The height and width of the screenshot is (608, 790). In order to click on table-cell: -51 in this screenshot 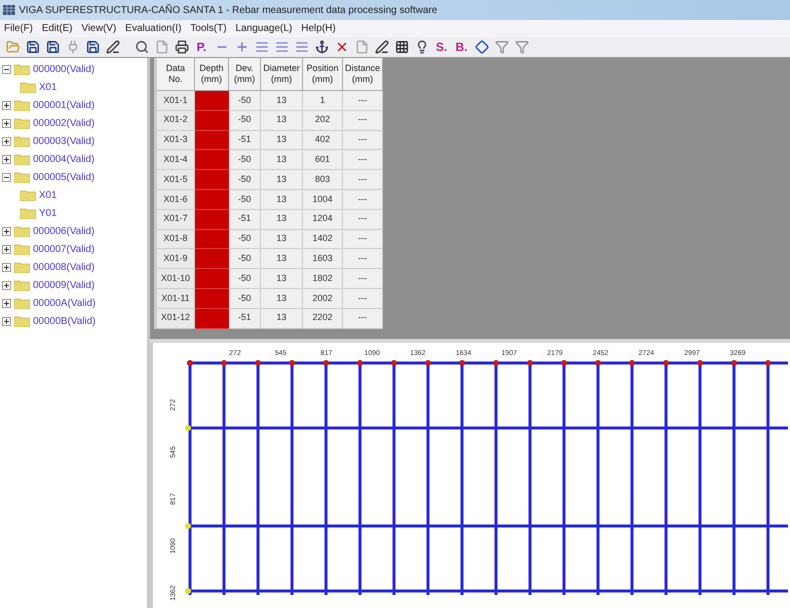, I will do `click(245, 318)`.